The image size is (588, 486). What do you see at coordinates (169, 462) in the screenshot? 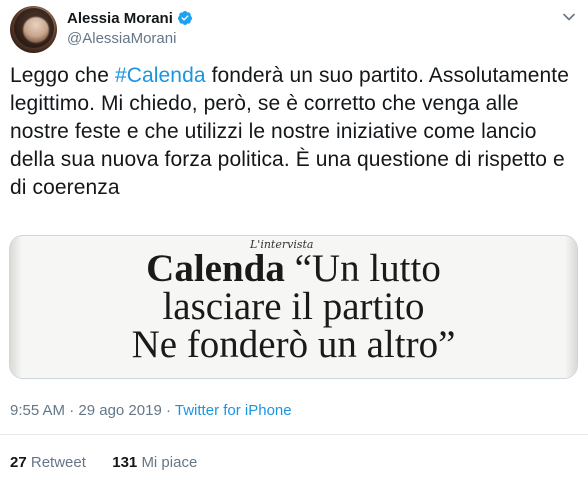
I see `likes-label: Mi piace` at bounding box center [169, 462].